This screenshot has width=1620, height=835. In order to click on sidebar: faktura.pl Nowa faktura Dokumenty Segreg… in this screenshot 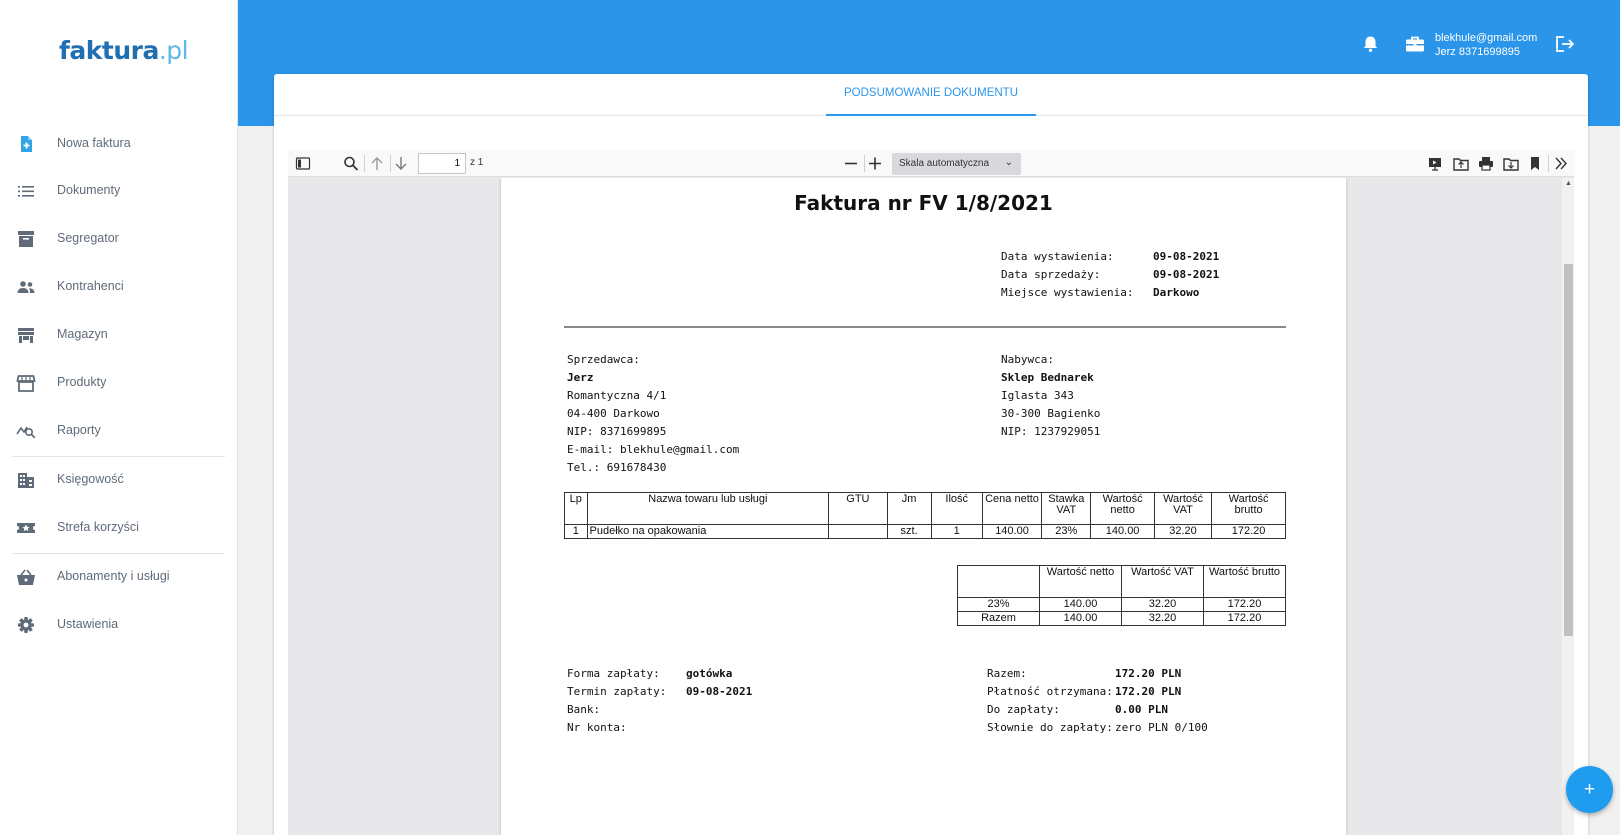, I will do `click(119, 417)`.